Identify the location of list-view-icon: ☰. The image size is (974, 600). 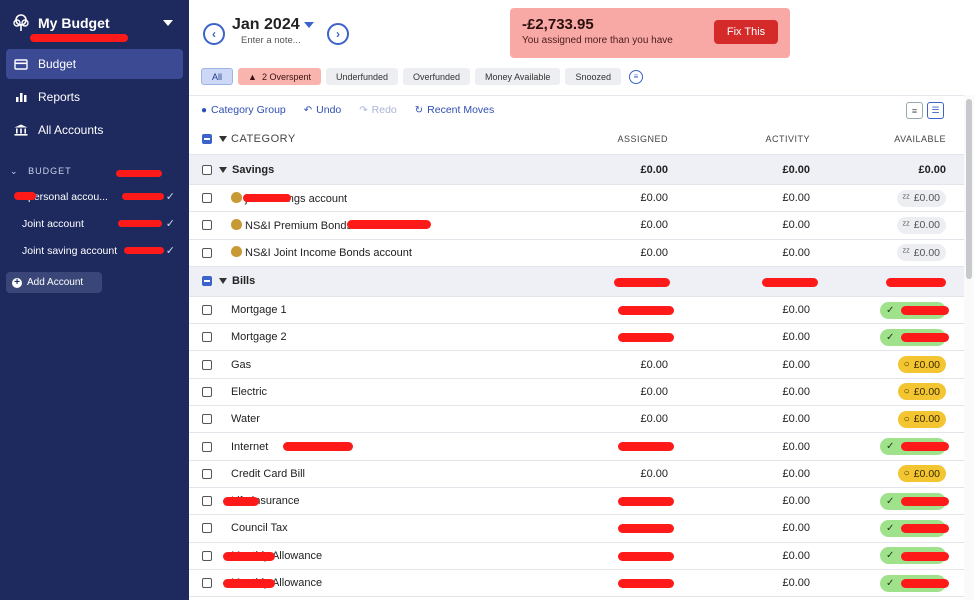
(935, 110).